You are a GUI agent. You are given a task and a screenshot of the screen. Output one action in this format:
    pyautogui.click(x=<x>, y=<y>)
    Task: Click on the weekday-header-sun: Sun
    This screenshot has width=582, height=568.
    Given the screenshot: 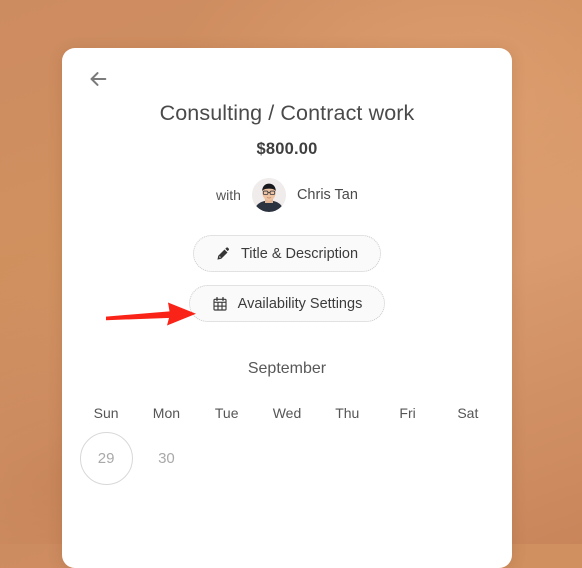 What is the action you would take?
    pyautogui.click(x=106, y=413)
    